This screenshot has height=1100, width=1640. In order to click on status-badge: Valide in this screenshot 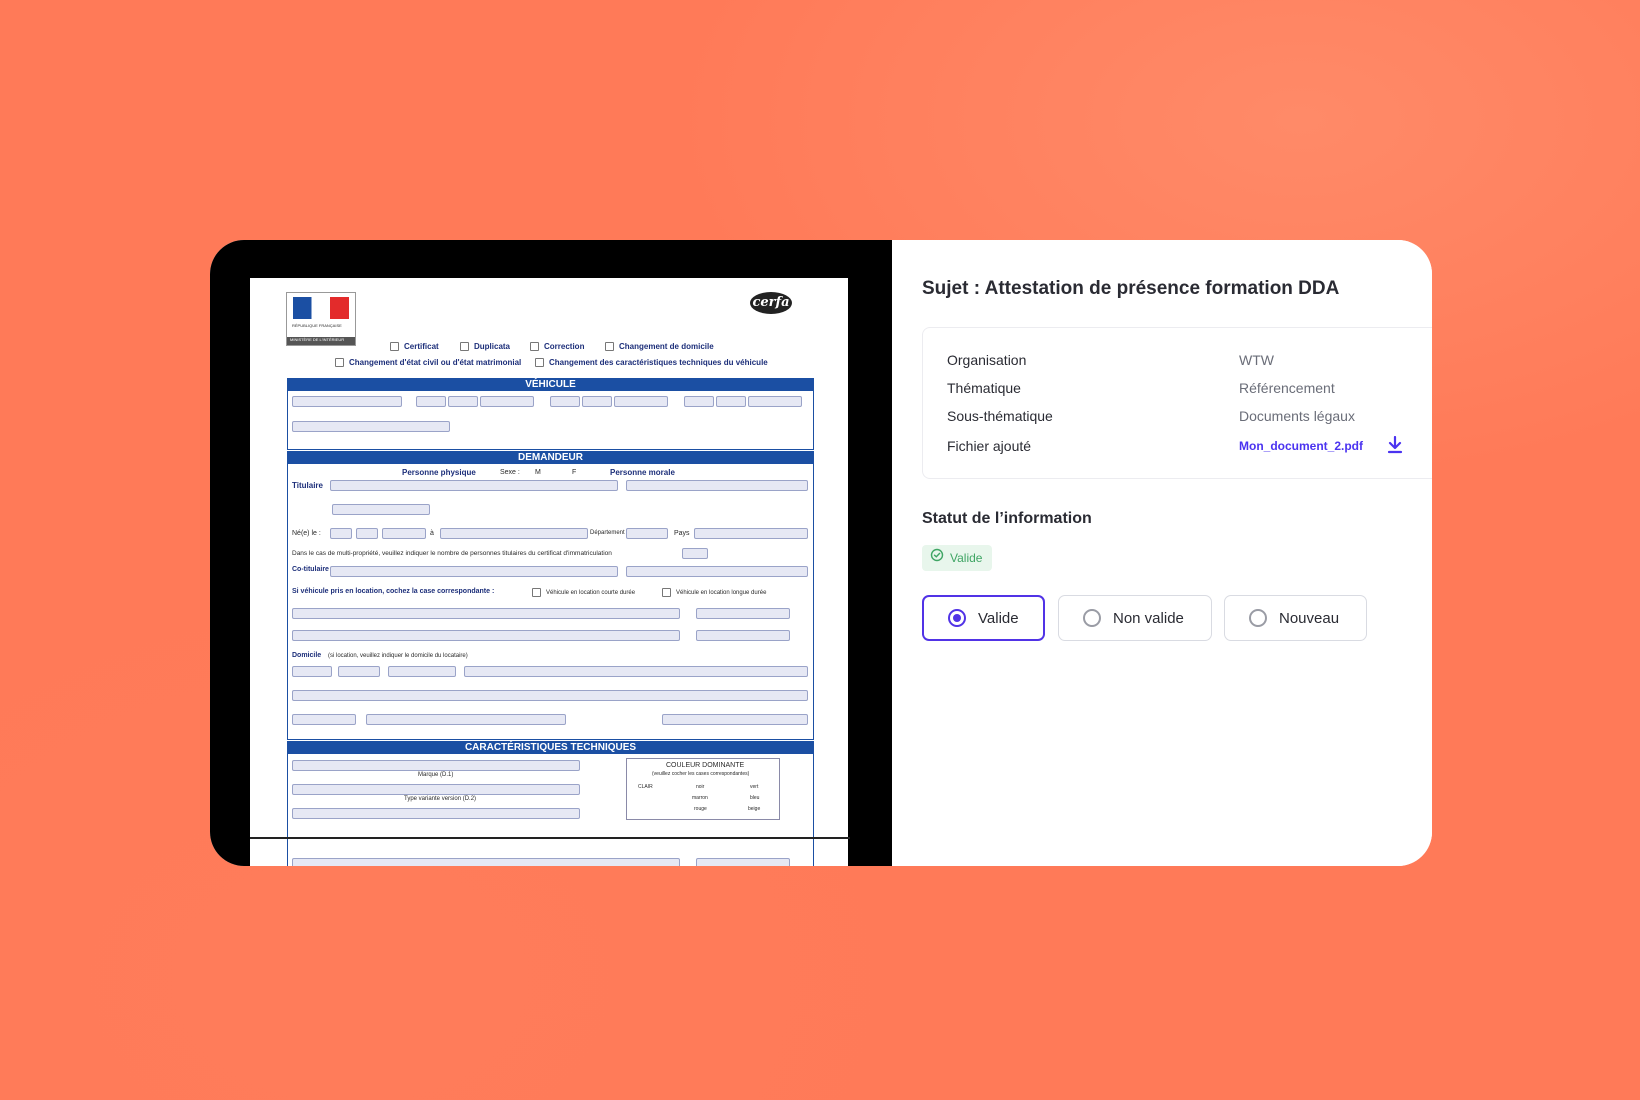, I will do `click(957, 558)`.